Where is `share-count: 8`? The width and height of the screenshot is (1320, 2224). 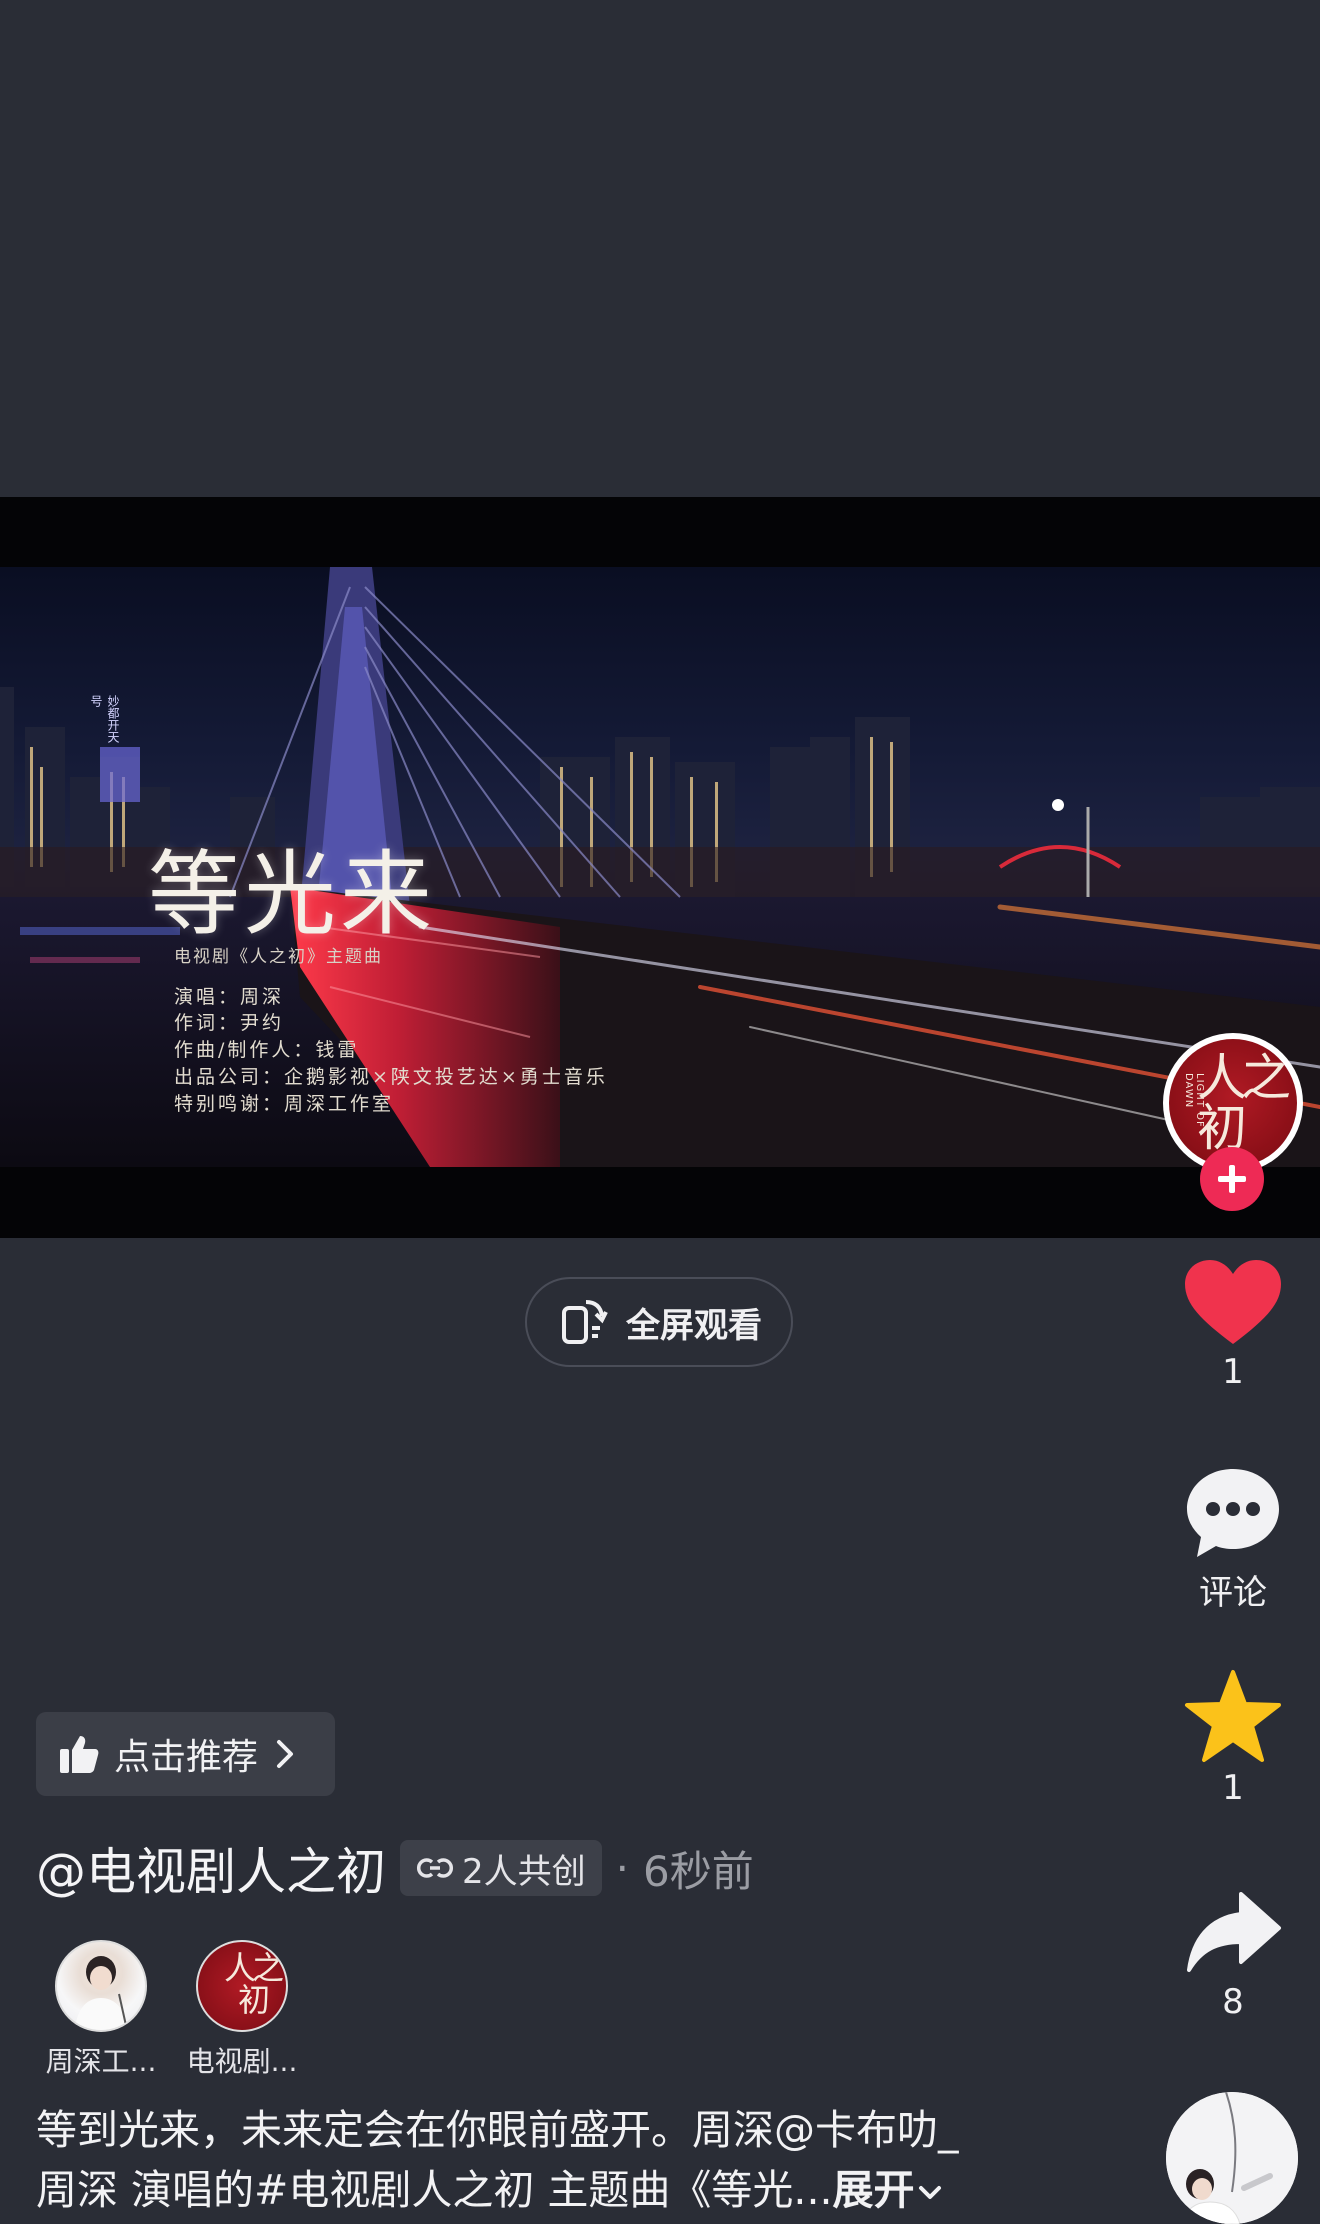
share-count: 8 is located at coordinates (1233, 2002).